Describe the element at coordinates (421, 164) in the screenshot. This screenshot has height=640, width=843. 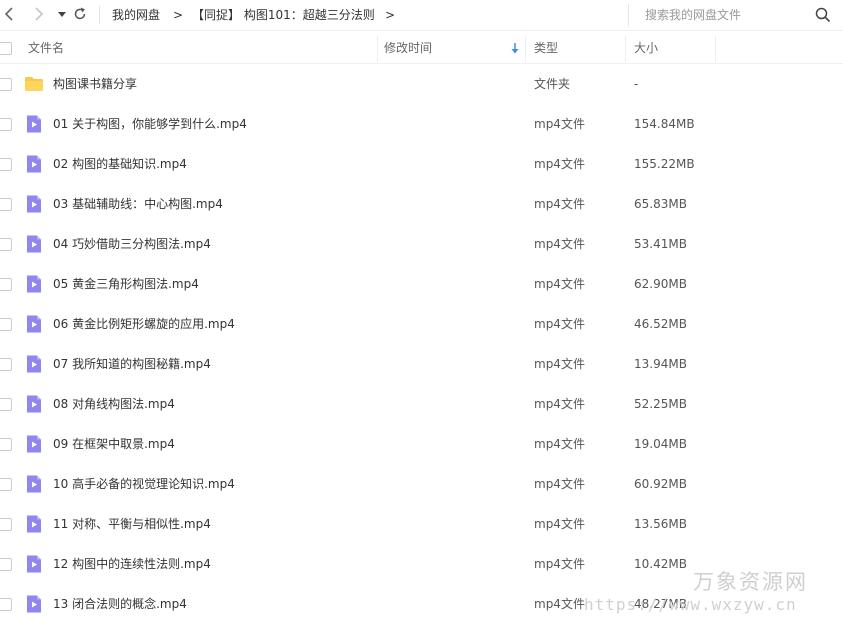
I see `file-row: 02 构图的基础知识.mp4 mp4文件 155.22MB` at that location.